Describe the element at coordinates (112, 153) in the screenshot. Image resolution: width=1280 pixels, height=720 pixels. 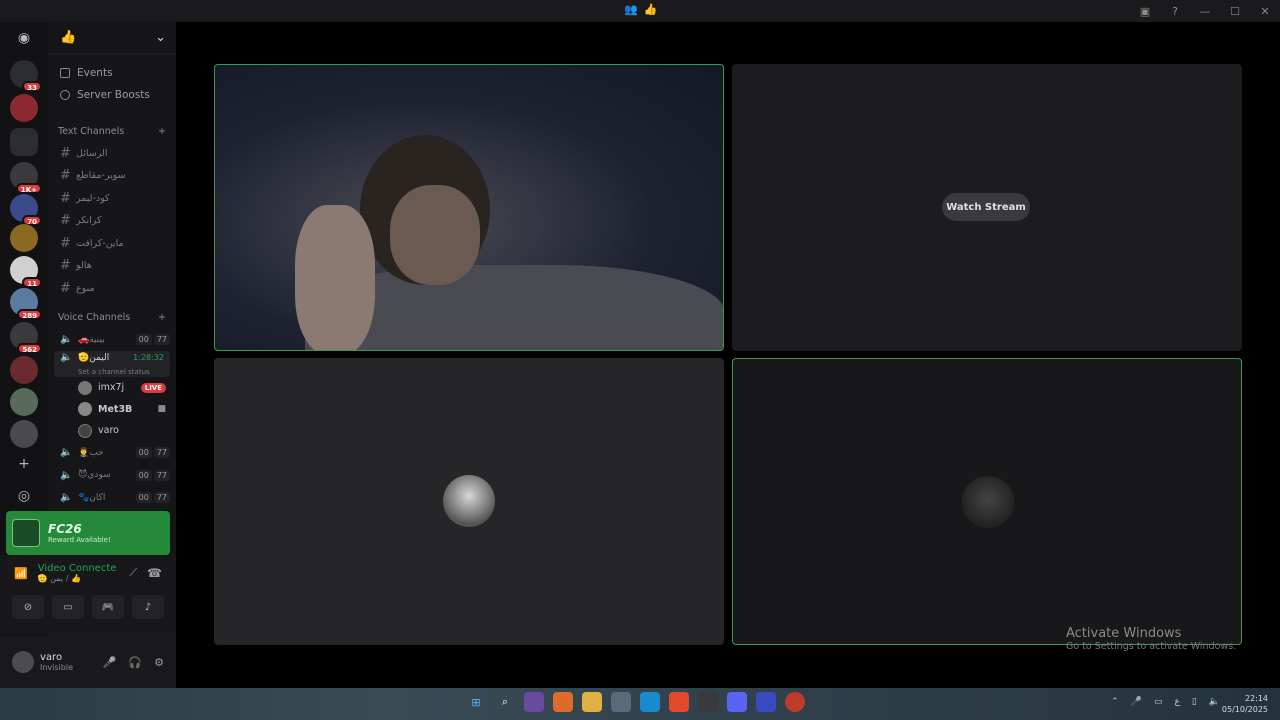
I see `text-channel: # الرسائل` at that location.